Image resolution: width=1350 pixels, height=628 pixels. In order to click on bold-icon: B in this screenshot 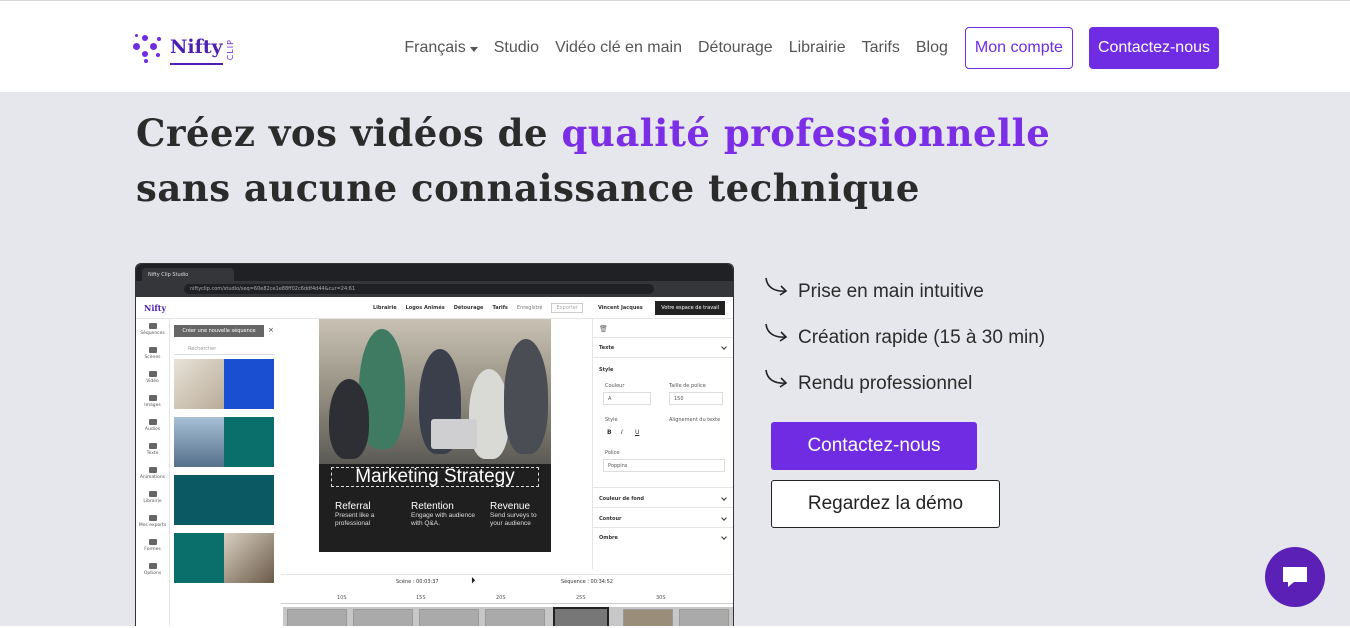, I will do `click(609, 432)`.